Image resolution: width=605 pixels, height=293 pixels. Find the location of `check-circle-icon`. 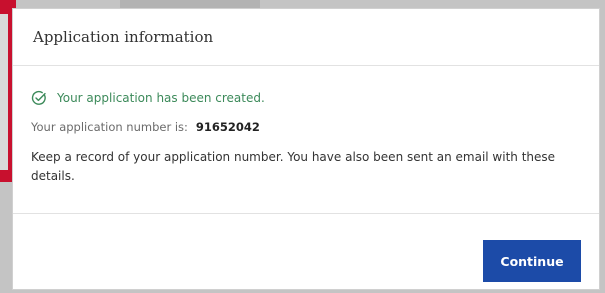

check-circle-icon is located at coordinates (39, 98).